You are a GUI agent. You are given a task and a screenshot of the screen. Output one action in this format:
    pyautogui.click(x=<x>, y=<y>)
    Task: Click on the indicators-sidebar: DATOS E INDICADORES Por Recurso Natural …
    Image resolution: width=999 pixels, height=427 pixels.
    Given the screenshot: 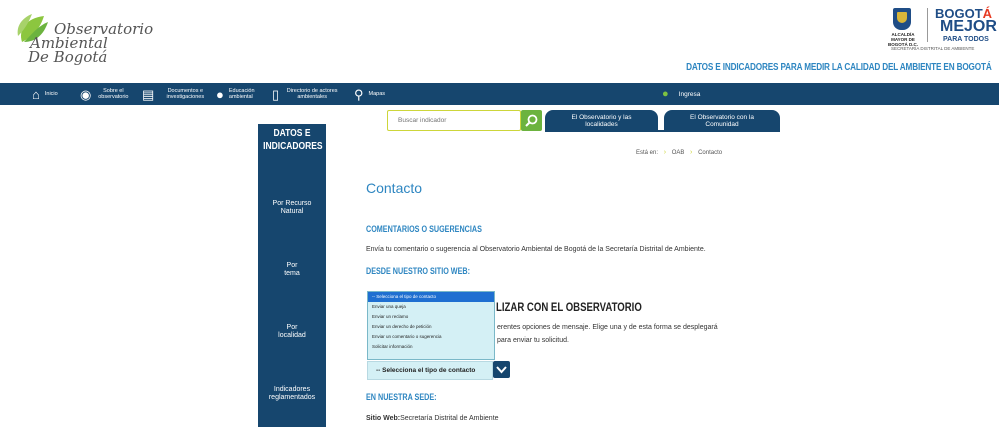 What is the action you would take?
    pyautogui.click(x=292, y=275)
    